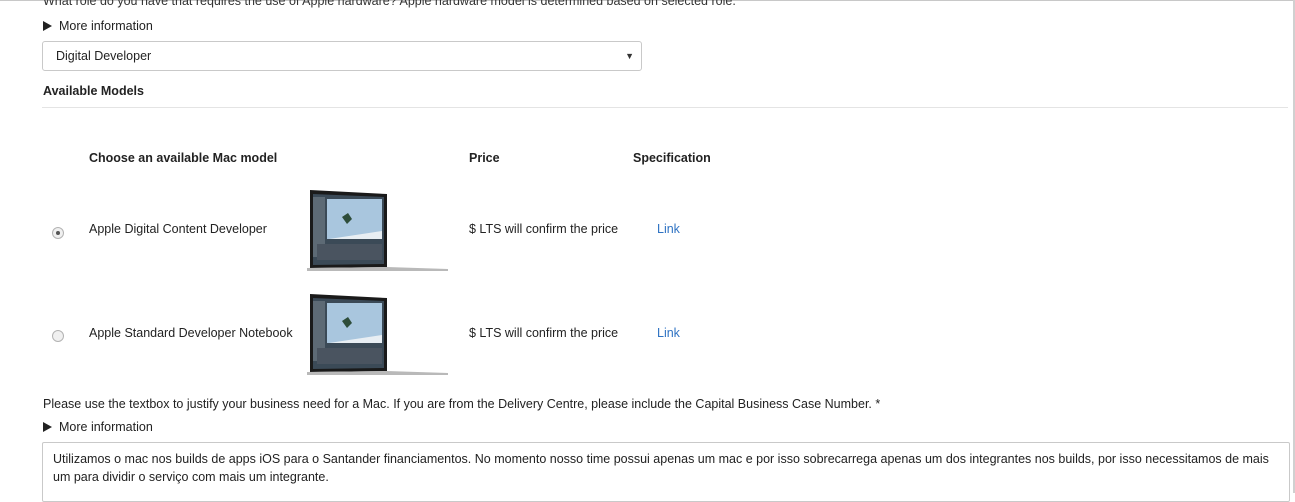  I want to click on role-select-value: Digital Developer, so click(104, 56).